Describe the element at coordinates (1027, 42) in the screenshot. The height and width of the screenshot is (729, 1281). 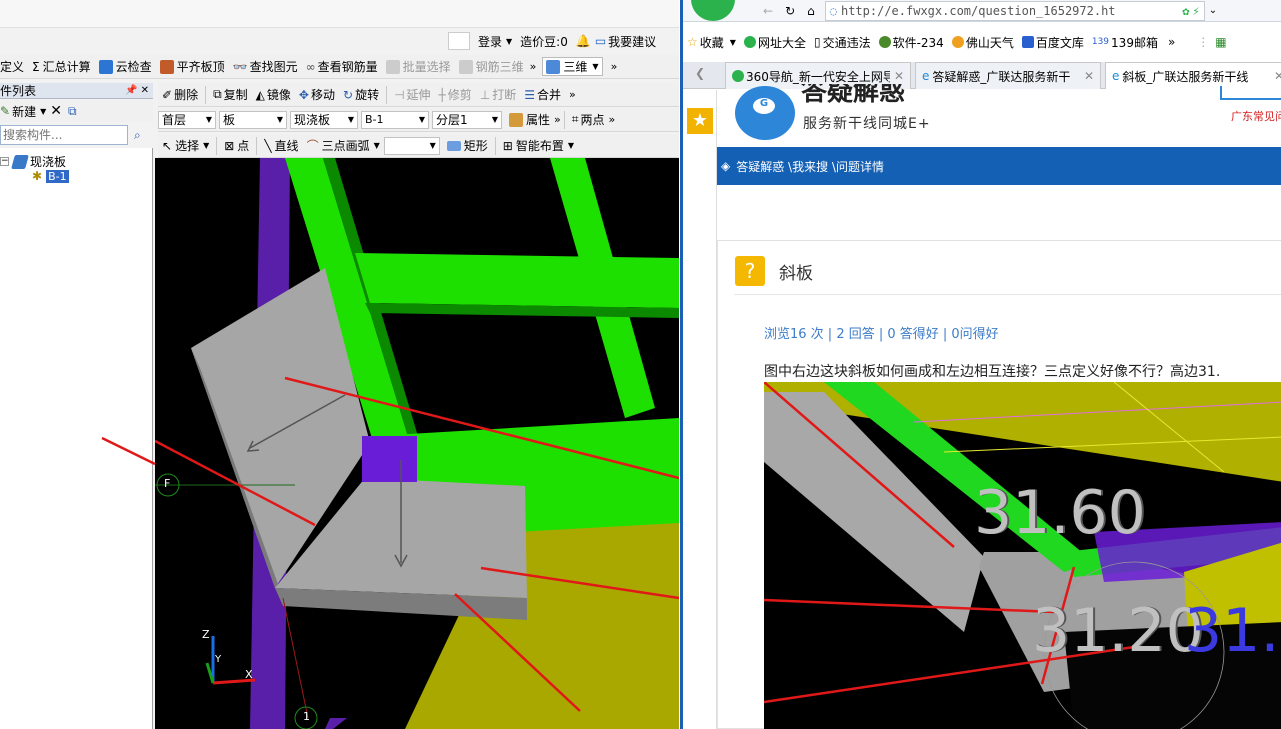
I see `baidu-icon` at that location.